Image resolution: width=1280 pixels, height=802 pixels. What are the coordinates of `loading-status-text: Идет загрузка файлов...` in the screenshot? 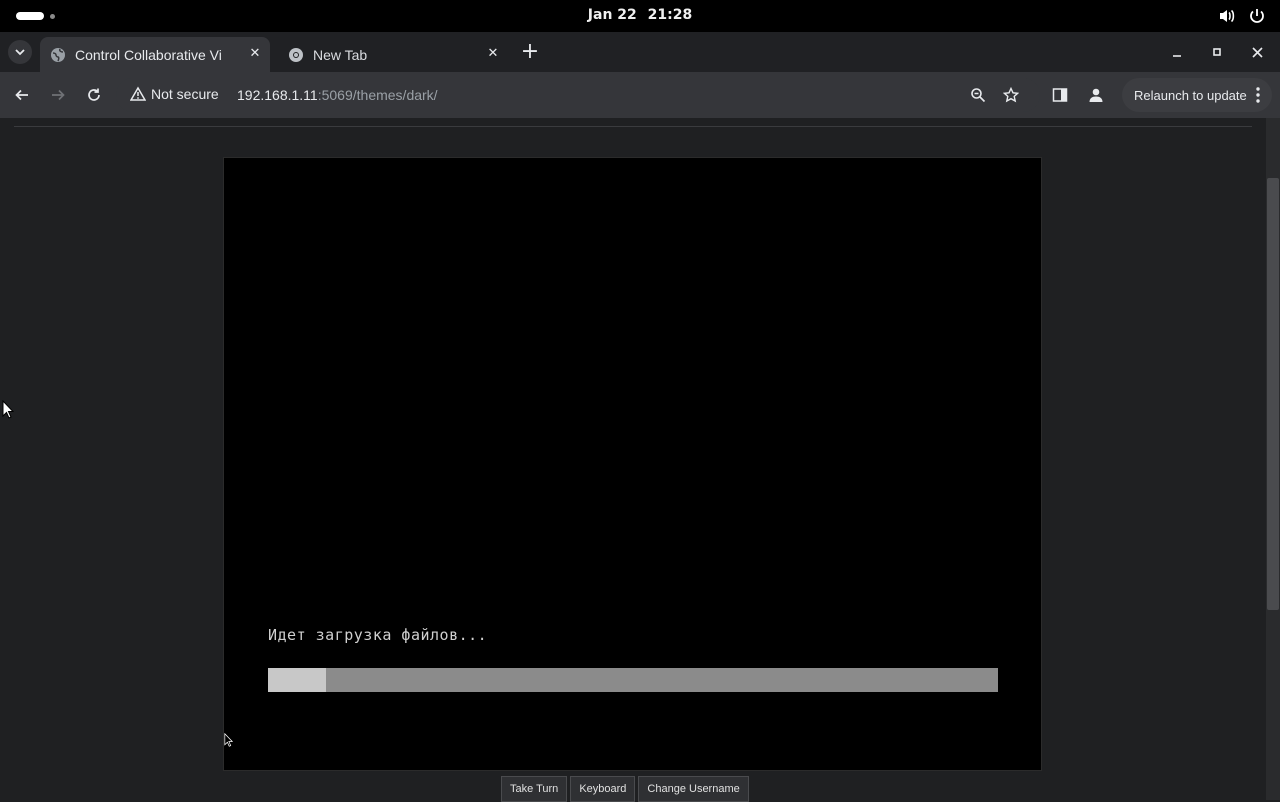 It's located at (378, 635).